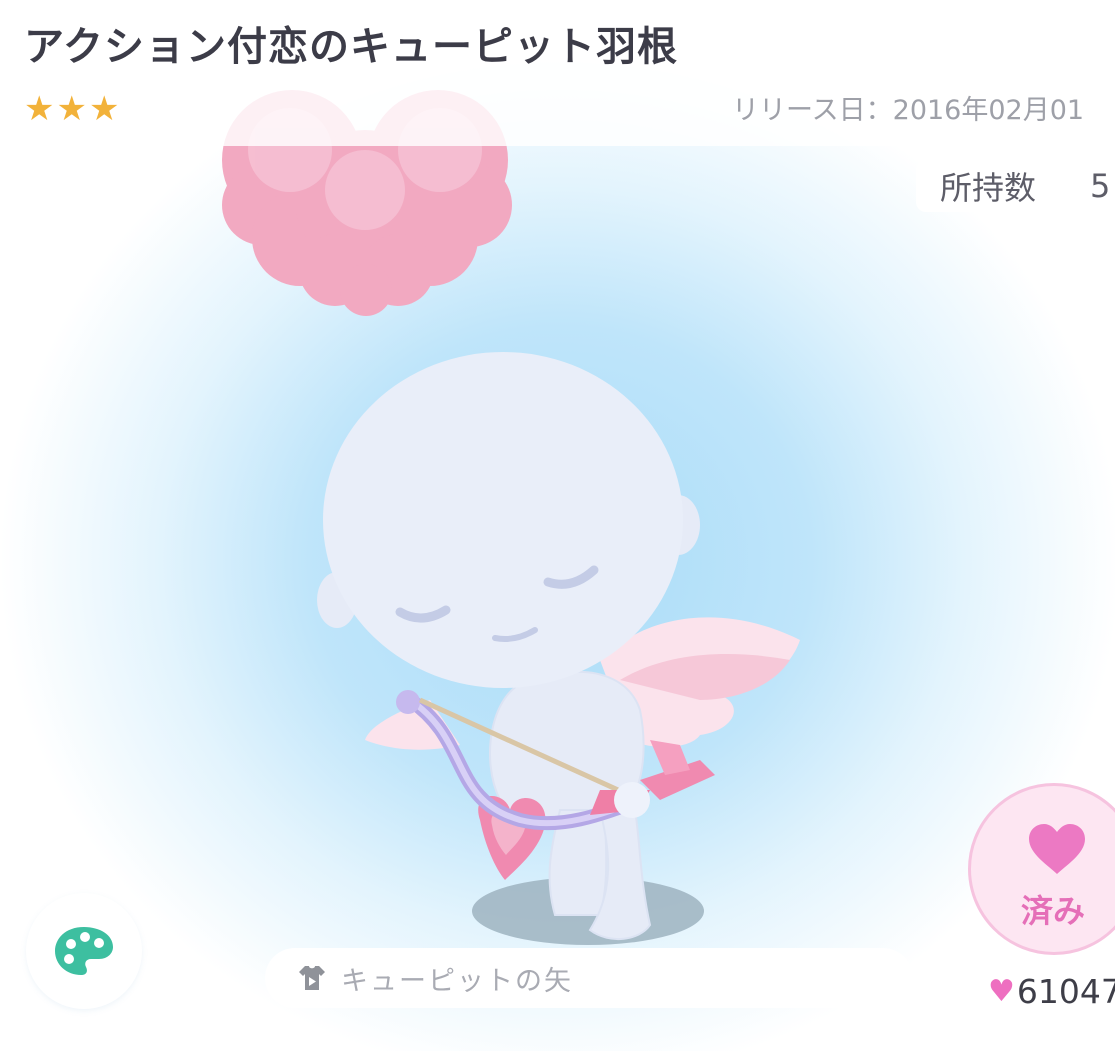  Describe the element at coordinates (1065, 991) in the screenshot. I see `like-count-value: 61047` at that location.